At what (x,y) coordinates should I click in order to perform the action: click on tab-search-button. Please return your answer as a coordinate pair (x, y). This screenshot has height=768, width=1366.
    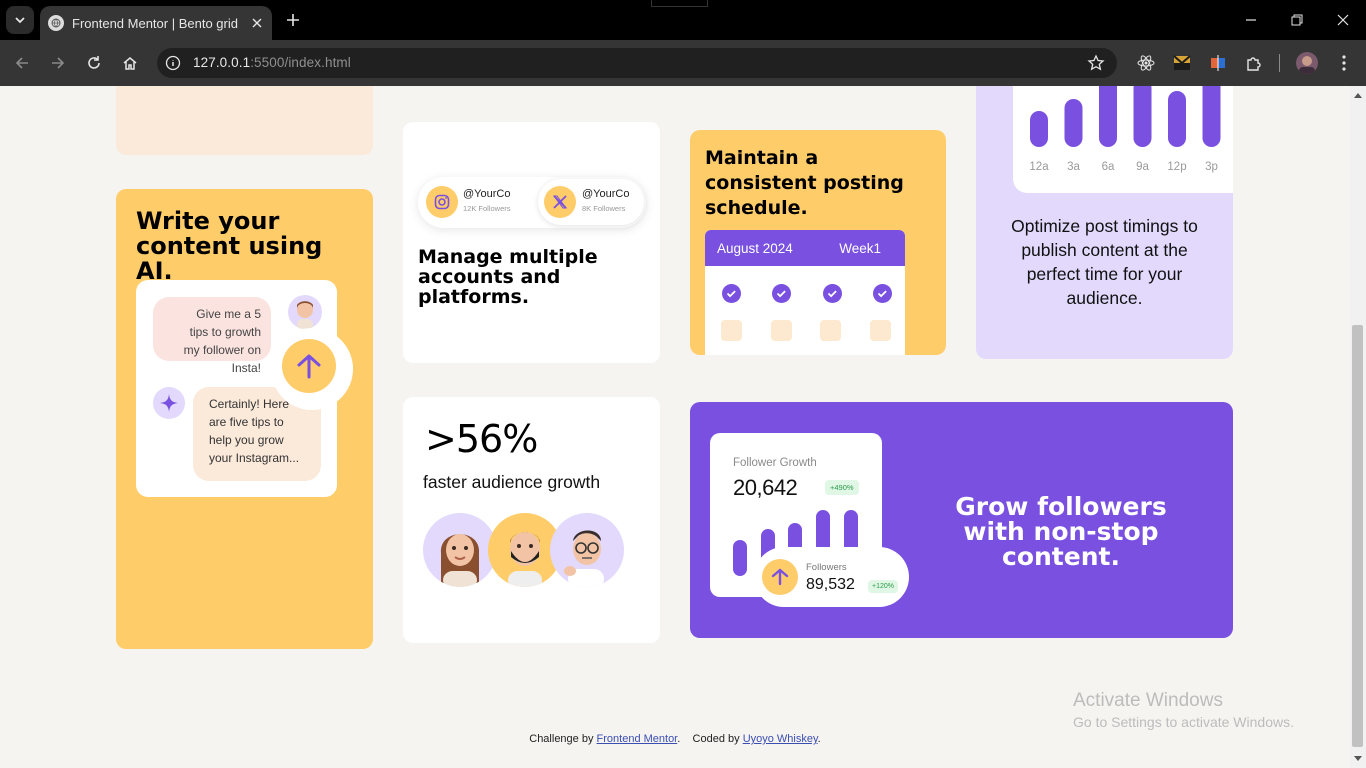
    Looking at the image, I should click on (20, 20).